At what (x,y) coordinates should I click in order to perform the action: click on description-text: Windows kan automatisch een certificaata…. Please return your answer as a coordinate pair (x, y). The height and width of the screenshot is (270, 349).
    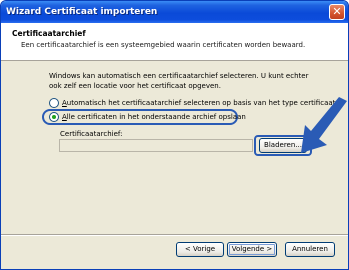
    Looking at the image, I should click on (179, 81).